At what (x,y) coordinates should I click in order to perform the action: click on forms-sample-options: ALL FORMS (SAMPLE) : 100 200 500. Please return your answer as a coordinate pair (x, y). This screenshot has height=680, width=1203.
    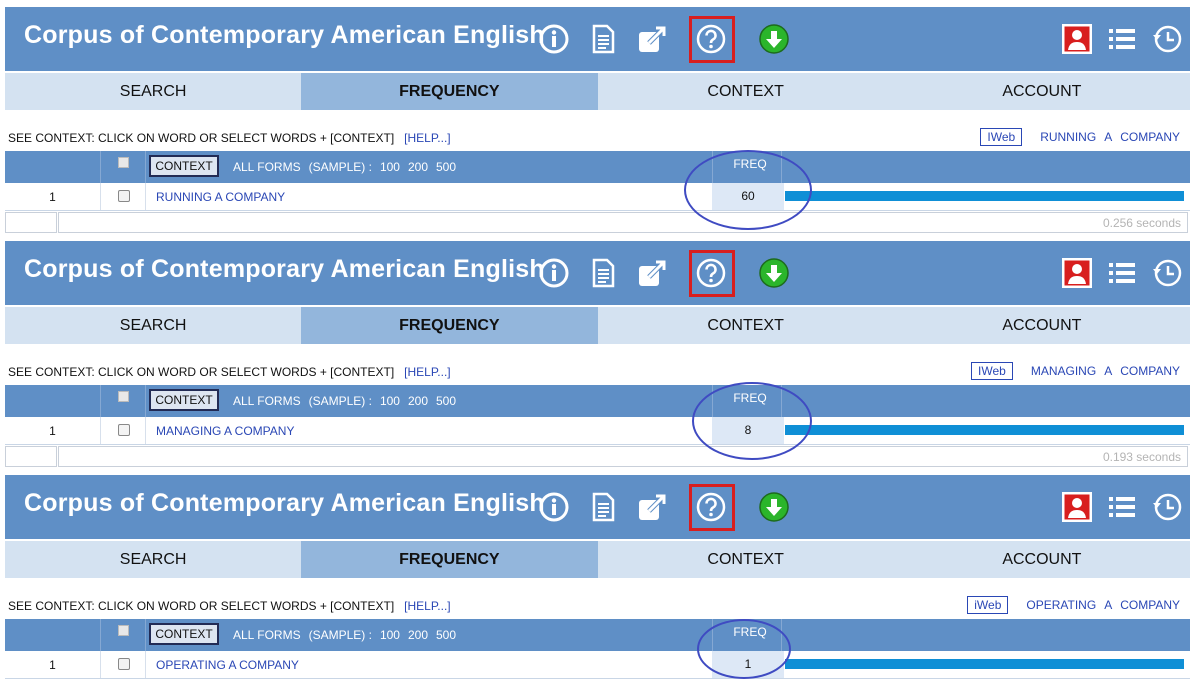
    Looking at the image, I should click on (348, 167).